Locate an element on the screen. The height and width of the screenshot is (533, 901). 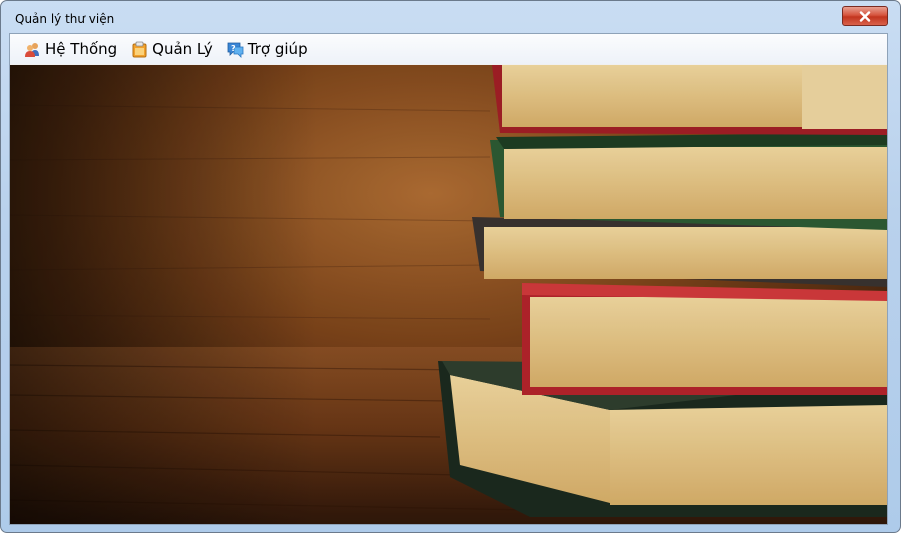
help-chat-icon: ? is located at coordinates (235, 50).